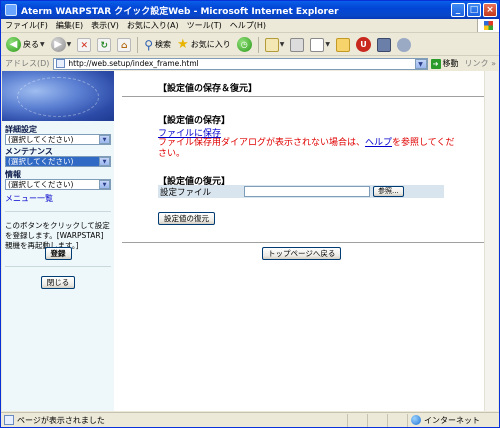  I want to click on go-arrow-icon: ➜, so click(435, 63).